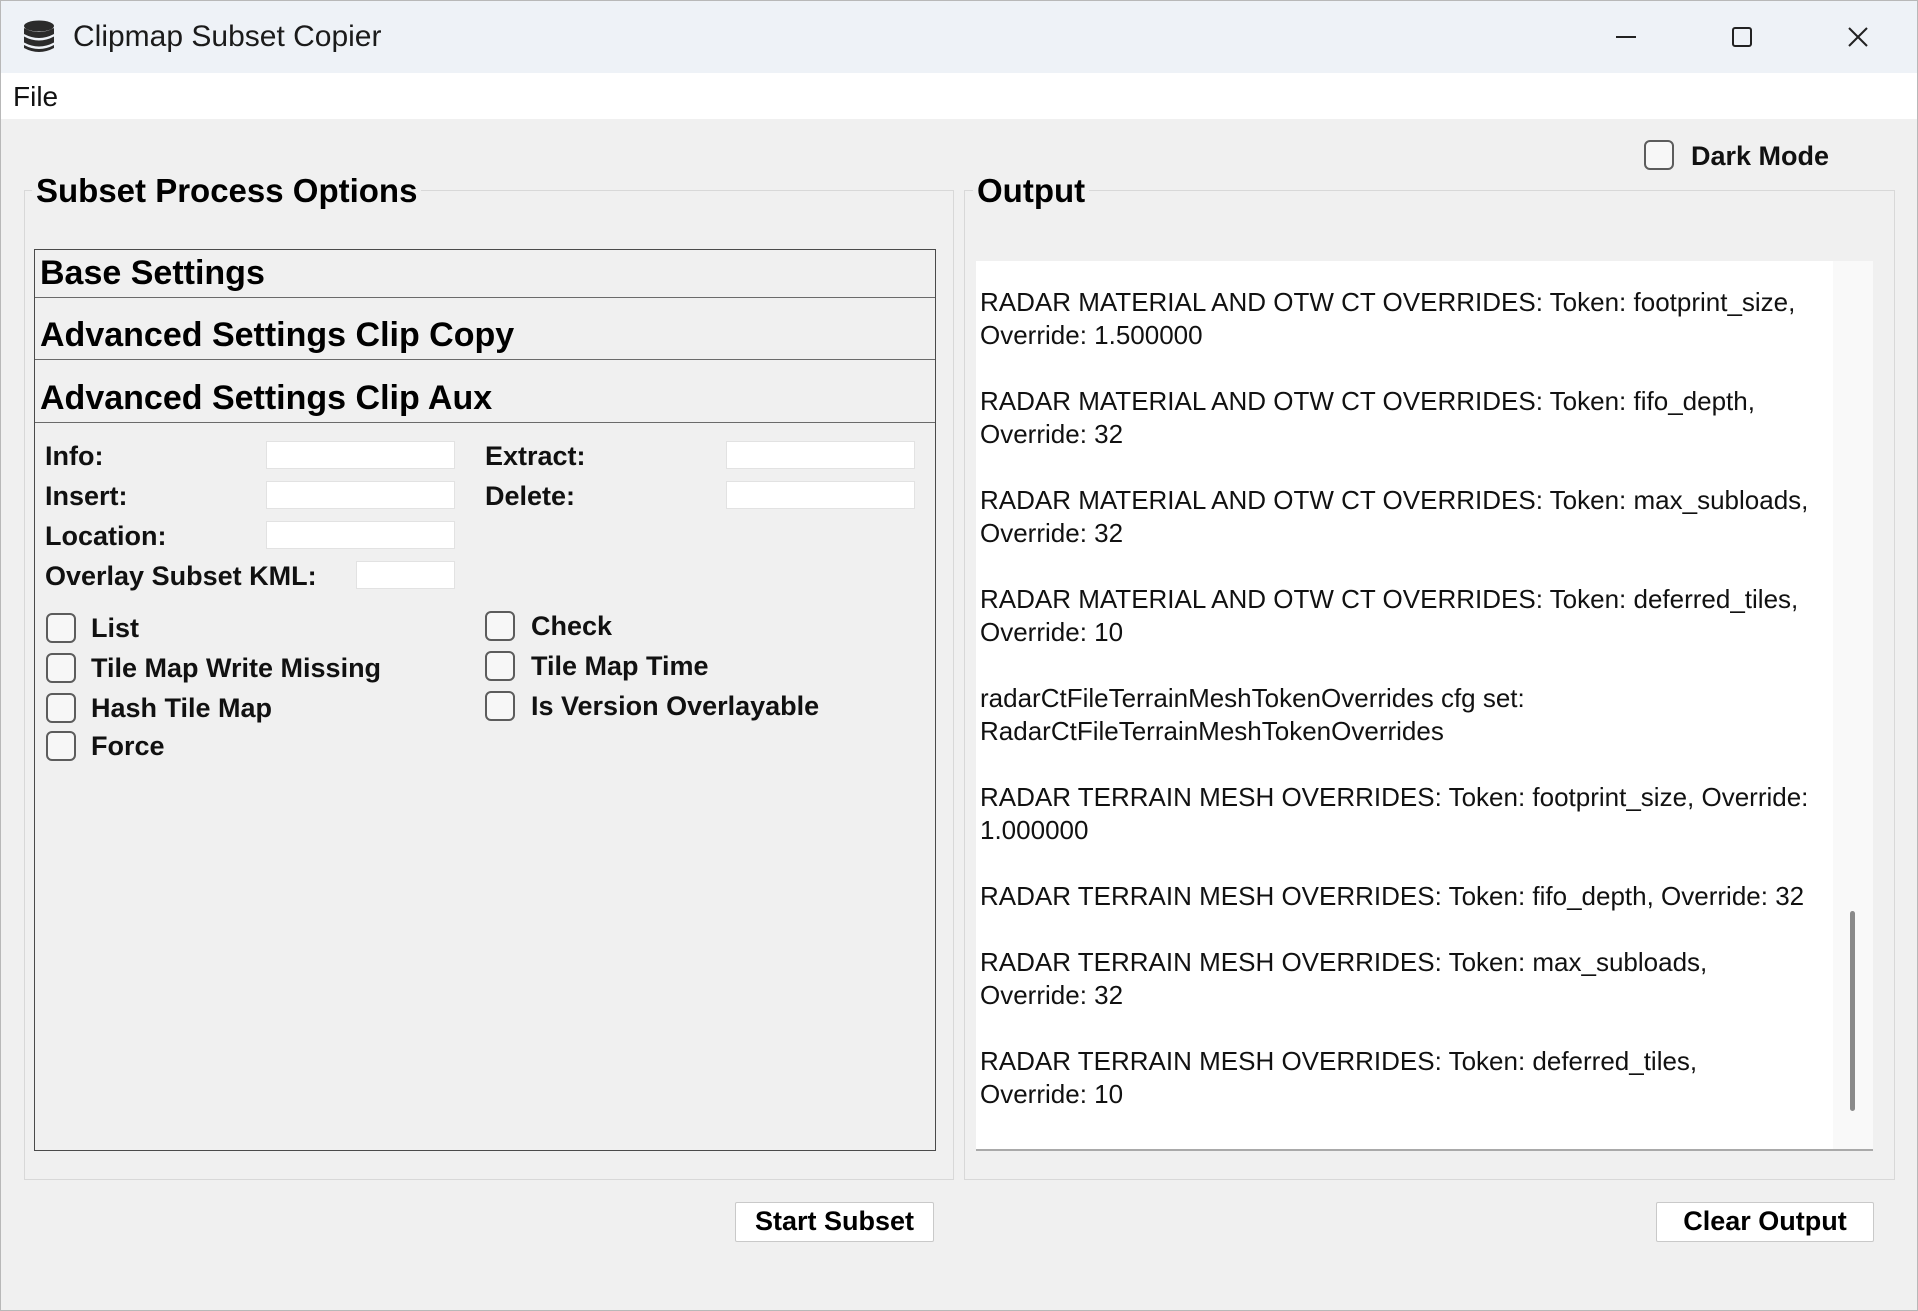 The image size is (1918, 1311). I want to click on list-checkbox, so click(61, 628).